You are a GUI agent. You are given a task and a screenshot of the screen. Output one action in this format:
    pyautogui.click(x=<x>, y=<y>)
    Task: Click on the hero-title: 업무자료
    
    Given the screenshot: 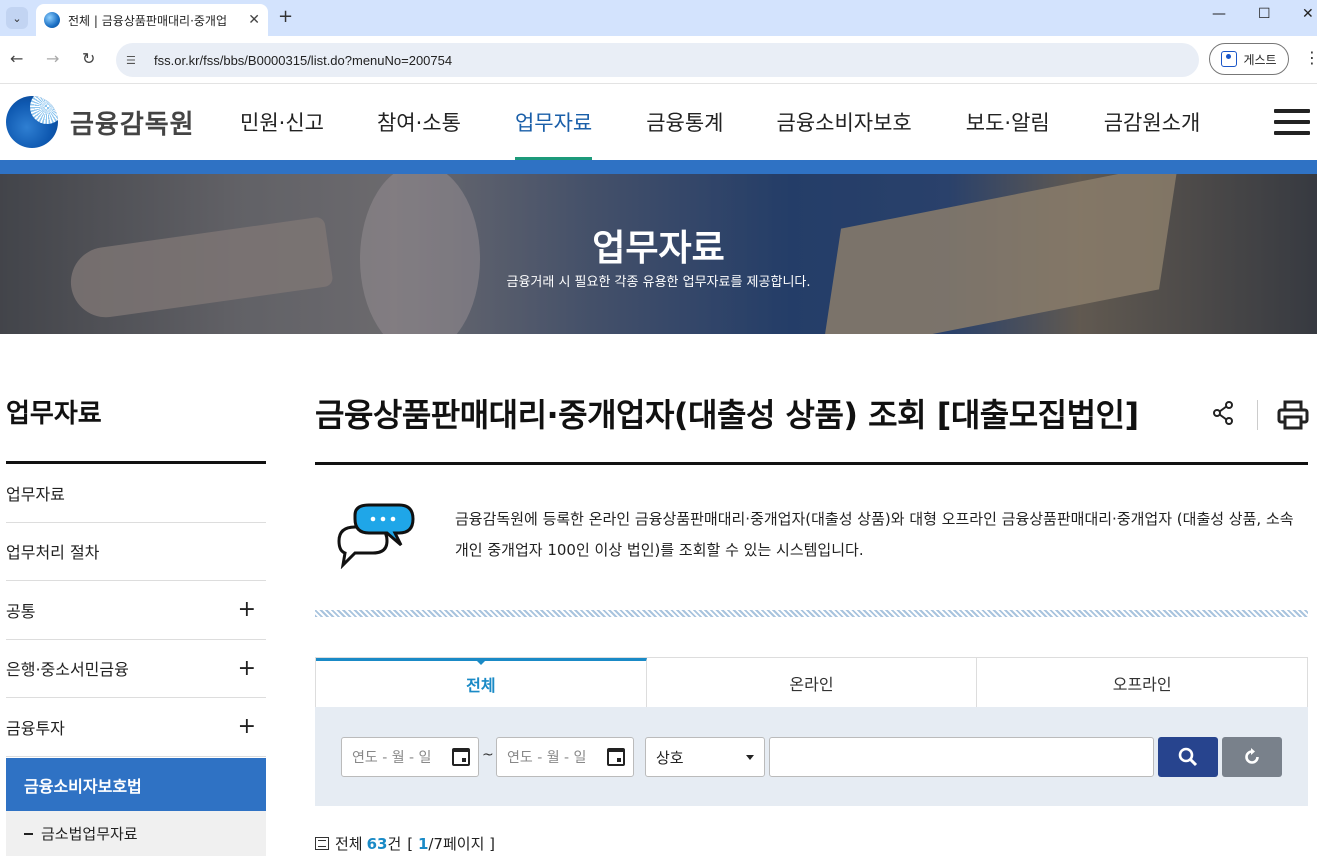 What is the action you would take?
    pyautogui.click(x=658, y=248)
    